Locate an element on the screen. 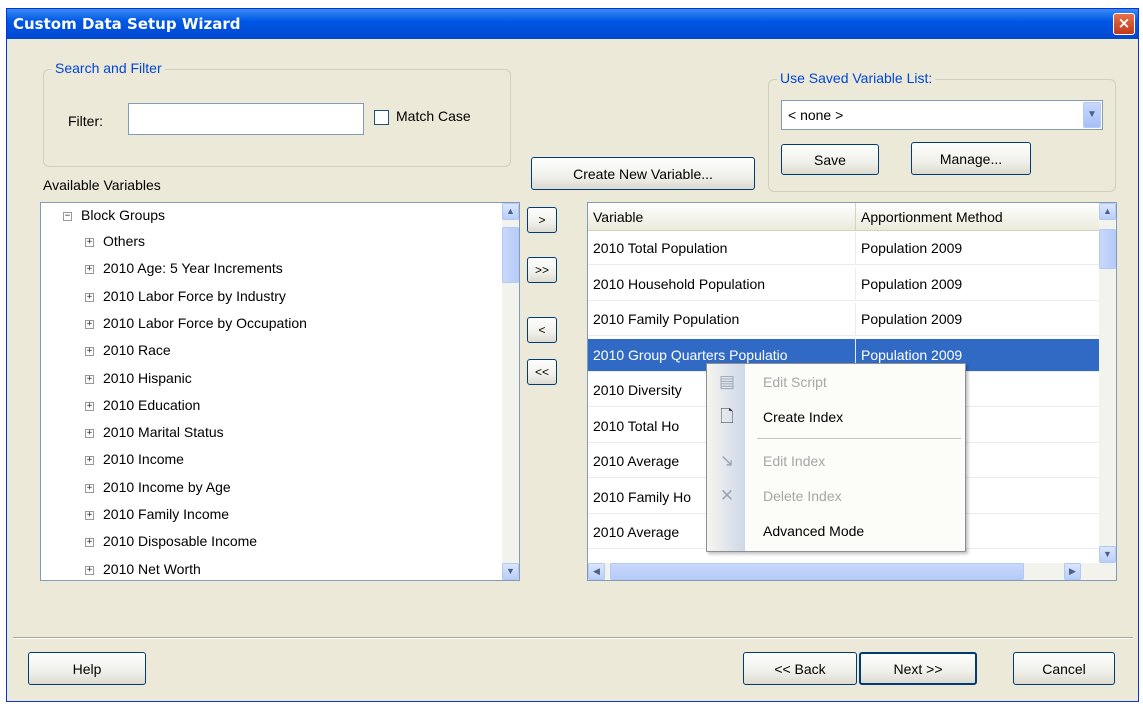 This screenshot has width=1143, height=706. tree-item-label: 2010 Net Worth is located at coordinates (152, 568).